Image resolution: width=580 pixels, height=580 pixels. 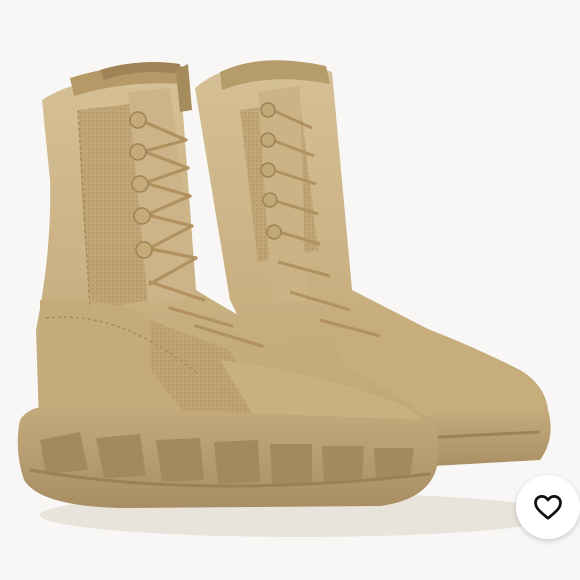 I want to click on heart-outline-icon, so click(x=548, y=507).